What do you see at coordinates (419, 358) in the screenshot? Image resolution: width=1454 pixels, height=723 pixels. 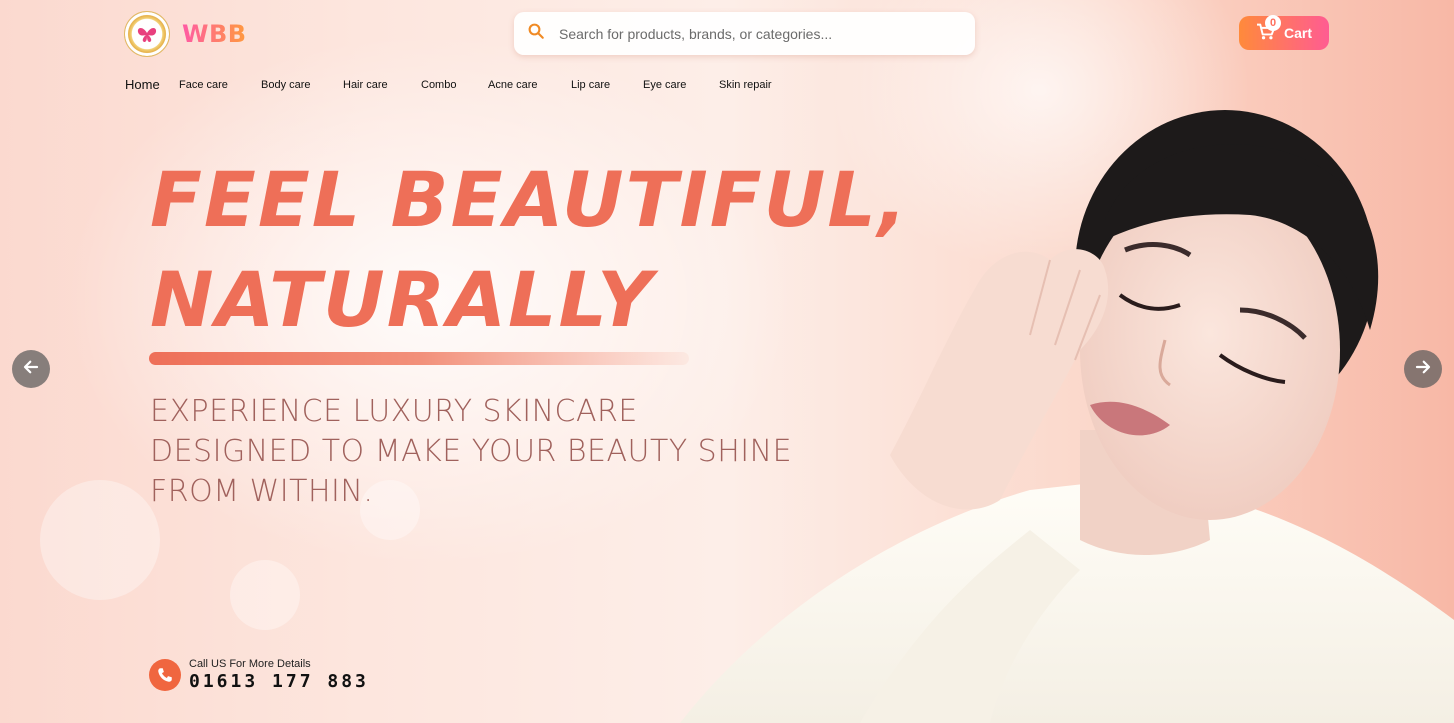 I see `headline-underline` at bounding box center [419, 358].